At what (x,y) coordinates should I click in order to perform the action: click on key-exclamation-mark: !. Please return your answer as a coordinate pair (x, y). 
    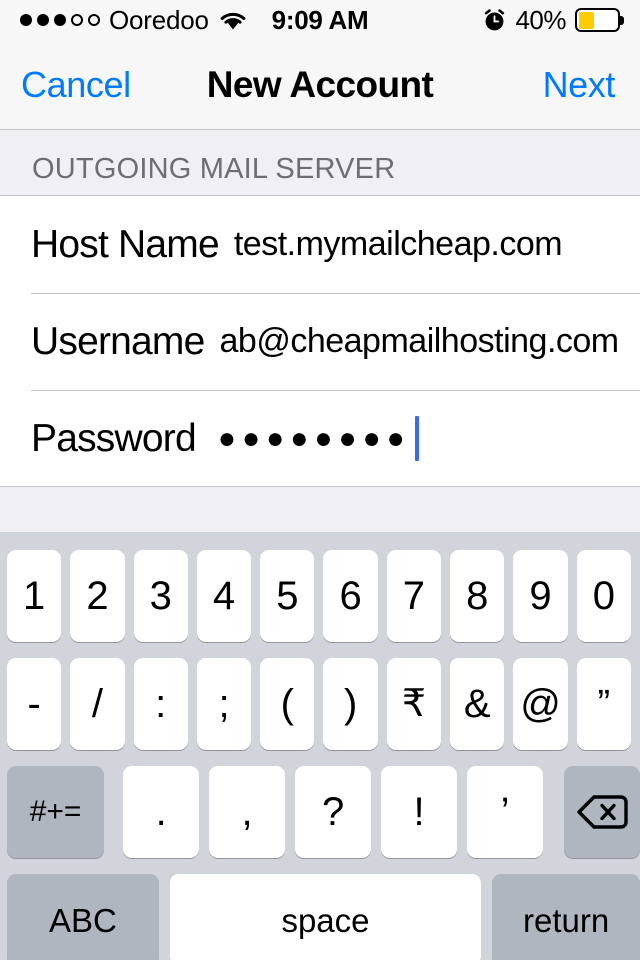
    Looking at the image, I should click on (419, 812).